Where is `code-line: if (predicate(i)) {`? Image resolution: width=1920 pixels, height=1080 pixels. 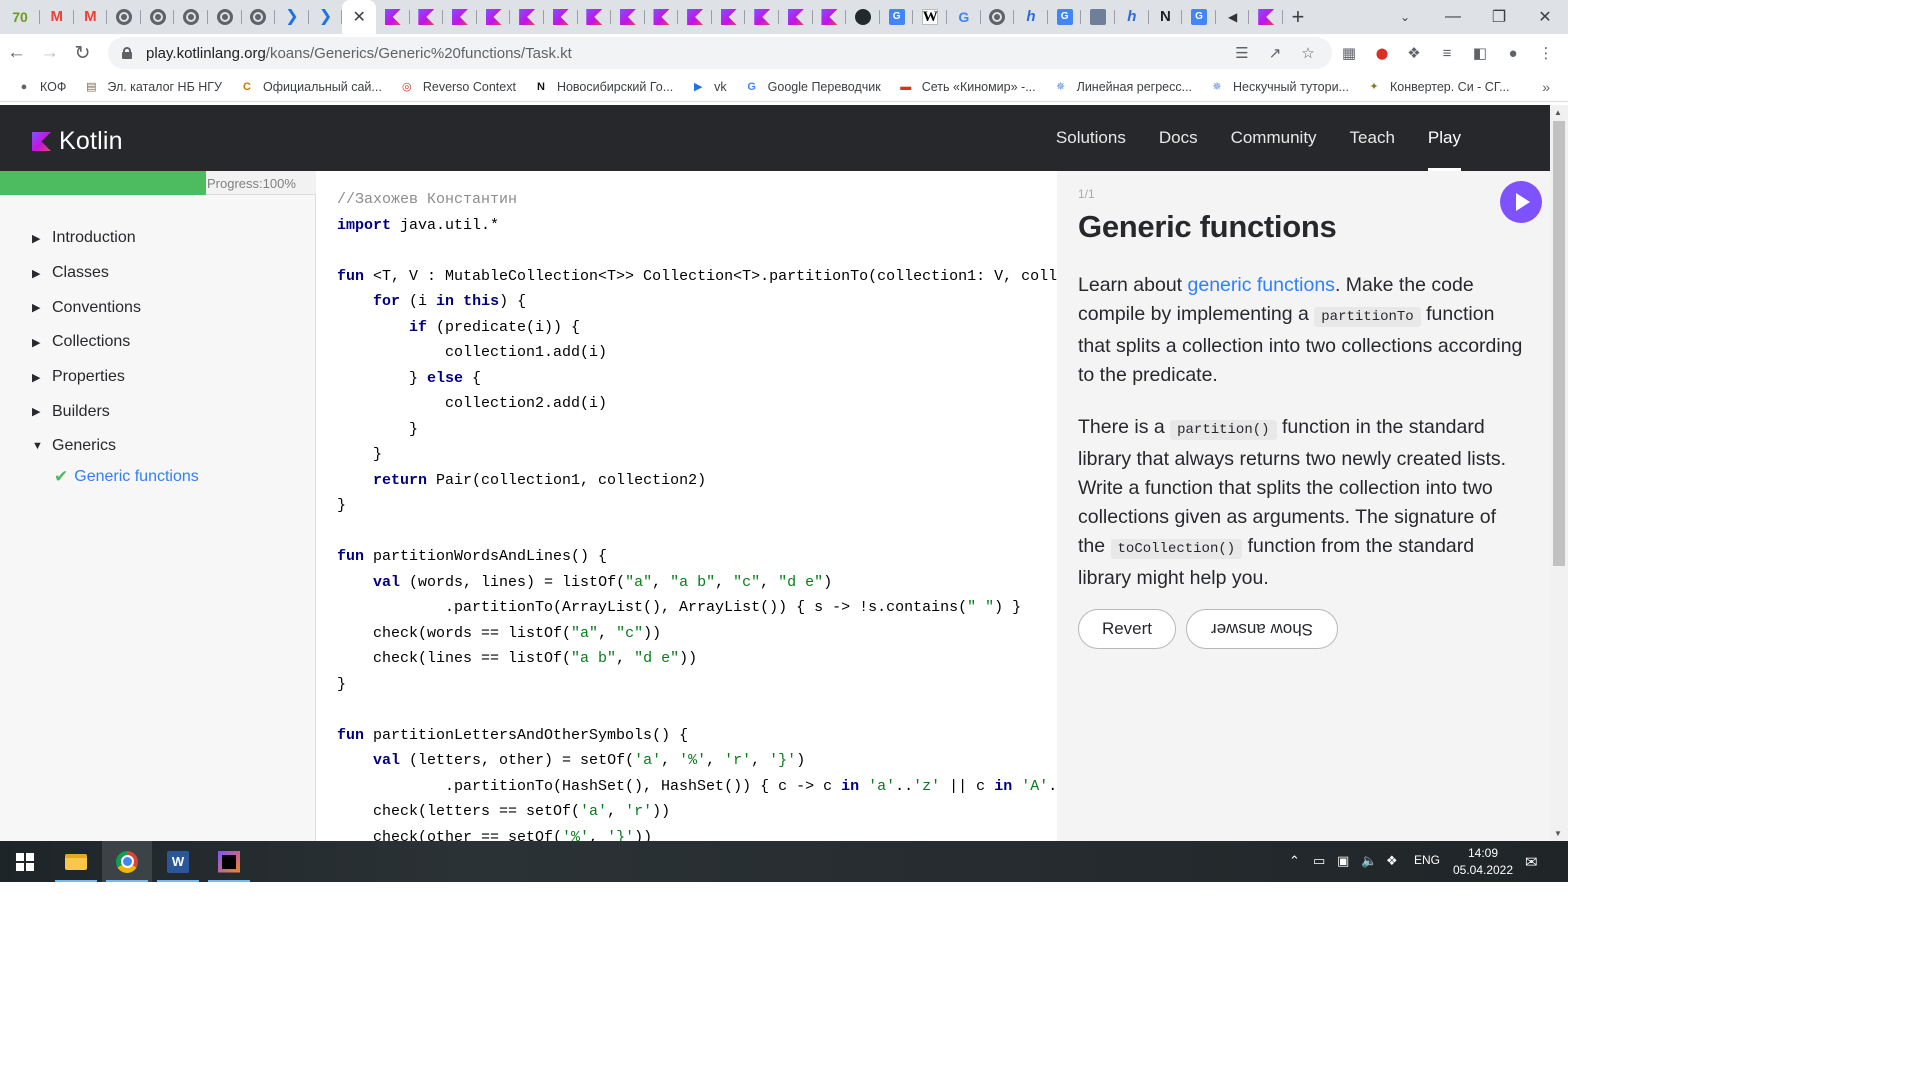
code-line: if (predicate(i)) { is located at coordinates (697, 328).